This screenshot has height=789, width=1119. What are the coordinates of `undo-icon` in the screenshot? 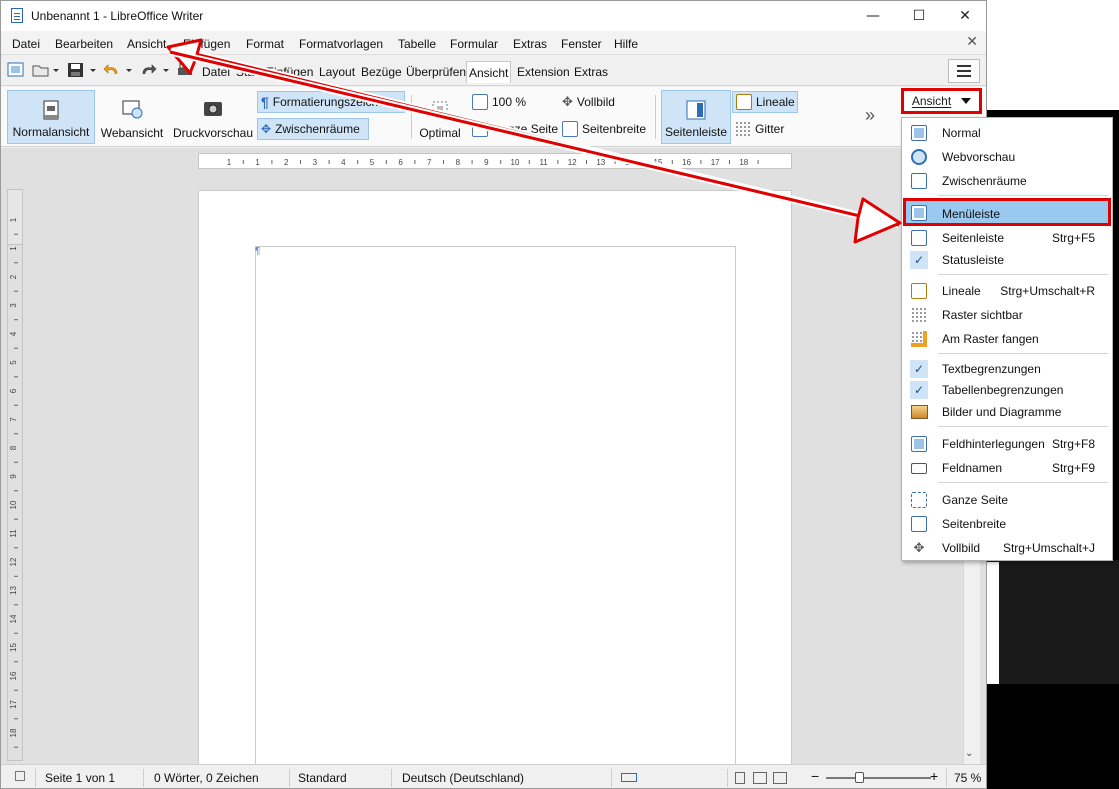 It's located at (112, 70).